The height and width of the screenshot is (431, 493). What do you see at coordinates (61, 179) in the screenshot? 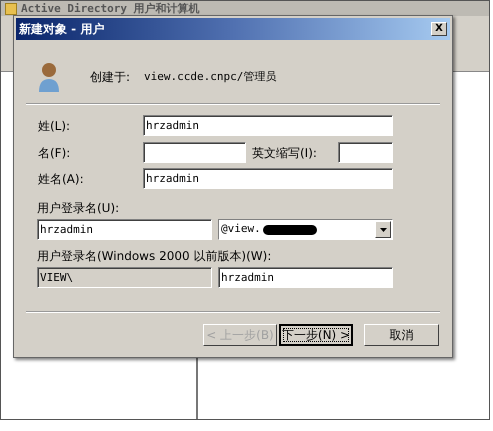
I see `field-label: 姓名(A):` at bounding box center [61, 179].